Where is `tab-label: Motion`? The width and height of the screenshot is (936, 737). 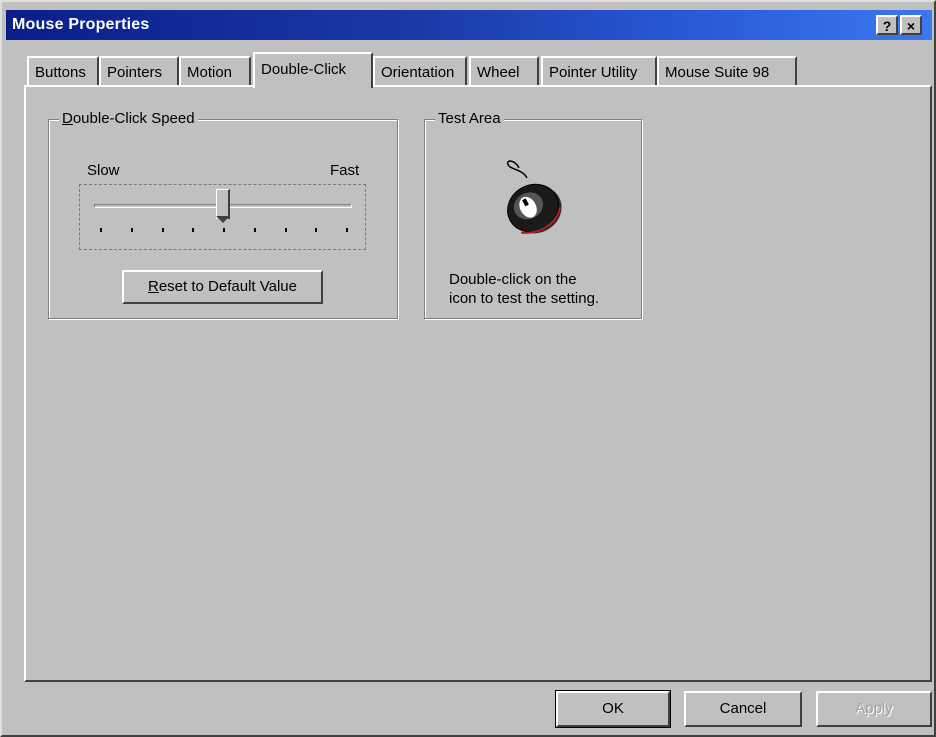 tab-label: Motion is located at coordinates (210, 72).